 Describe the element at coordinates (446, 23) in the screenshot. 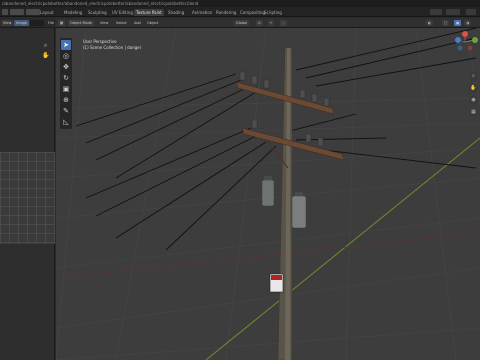

I see `xray-icon: ▢` at that location.